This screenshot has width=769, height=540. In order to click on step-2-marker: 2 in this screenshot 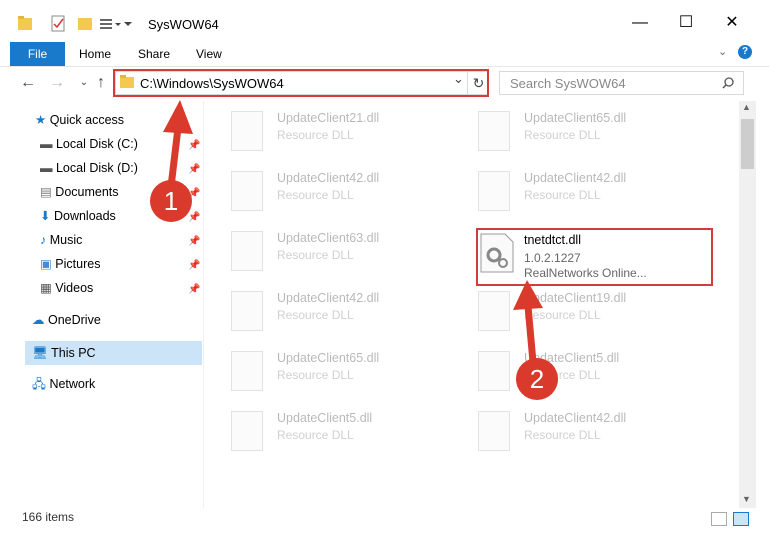, I will do `click(537, 379)`.